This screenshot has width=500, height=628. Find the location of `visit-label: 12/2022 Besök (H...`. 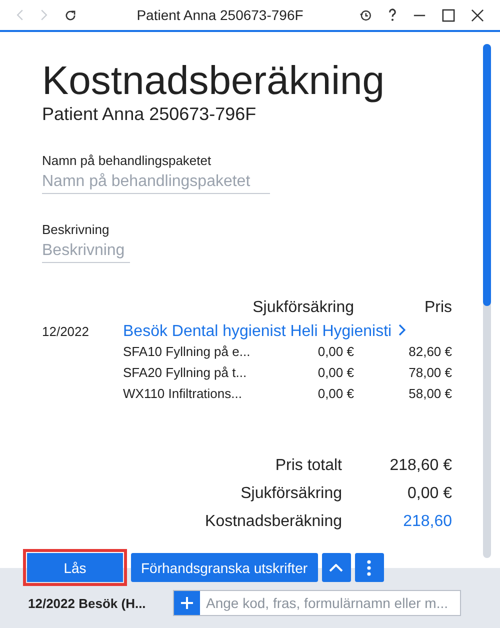

visit-label: 12/2022 Besök (H... is located at coordinates (87, 603).